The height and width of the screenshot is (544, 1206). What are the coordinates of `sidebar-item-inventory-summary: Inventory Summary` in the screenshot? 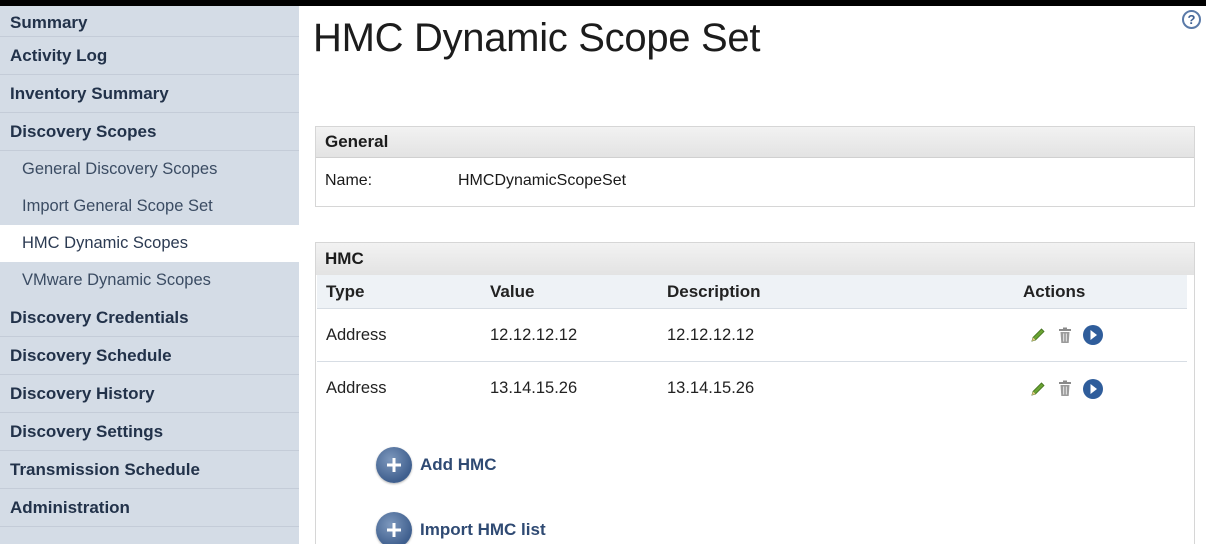 It's located at (149, 94).